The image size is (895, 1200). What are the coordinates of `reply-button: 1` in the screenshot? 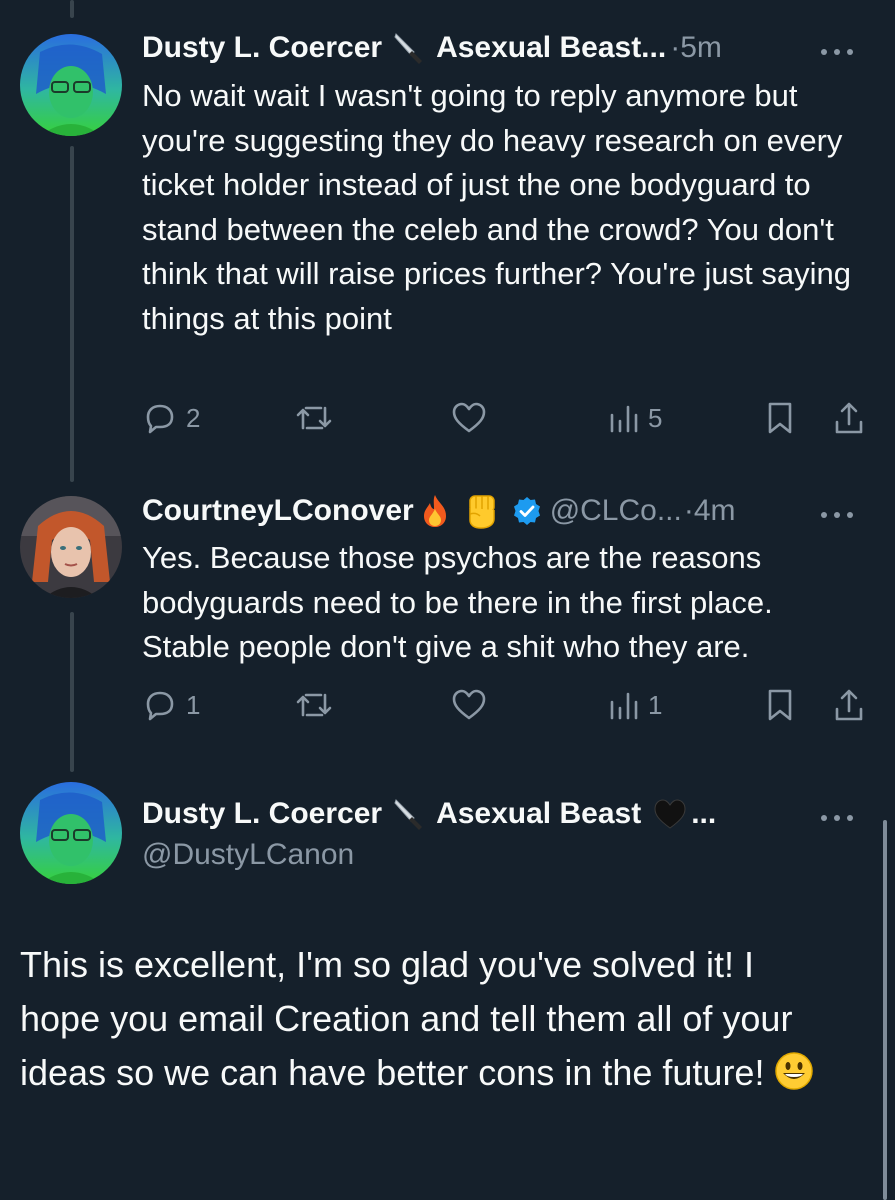 It's located at (171, 705).